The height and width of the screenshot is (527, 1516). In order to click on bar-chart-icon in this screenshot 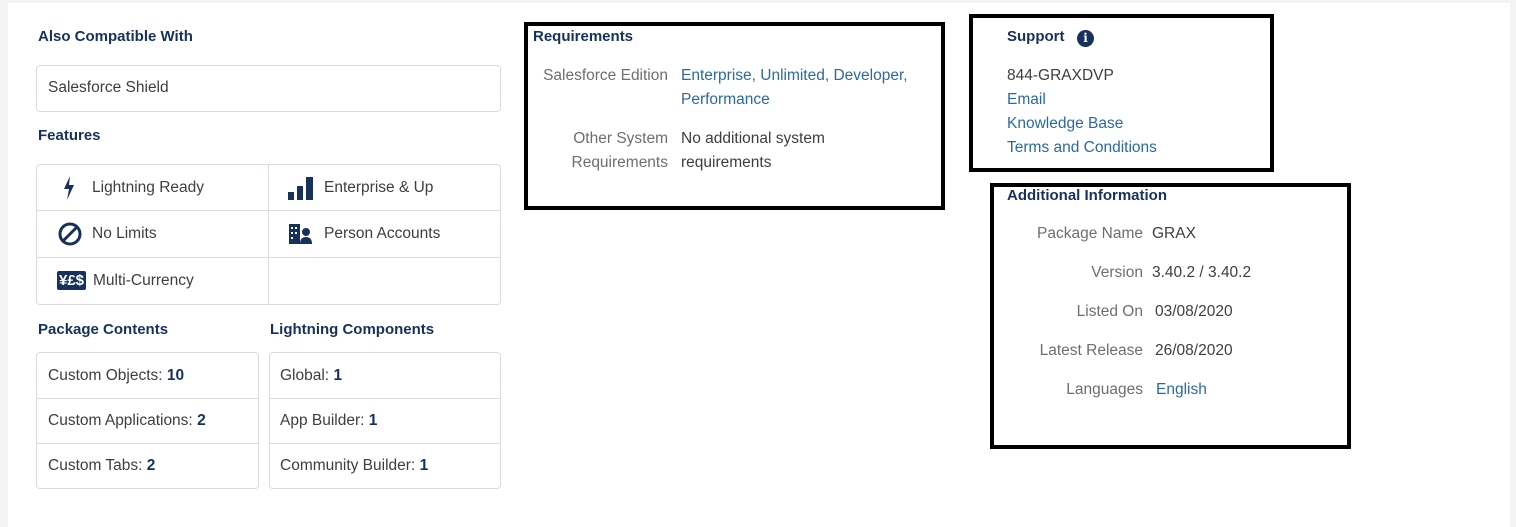, I will do `click(301, 188)`.